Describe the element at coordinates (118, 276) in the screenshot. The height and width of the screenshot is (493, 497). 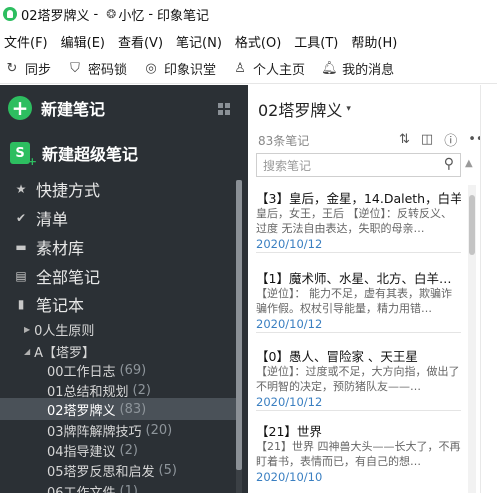
I see `sidebar-item-all-notes: ▤ 全部笔记` at that location.